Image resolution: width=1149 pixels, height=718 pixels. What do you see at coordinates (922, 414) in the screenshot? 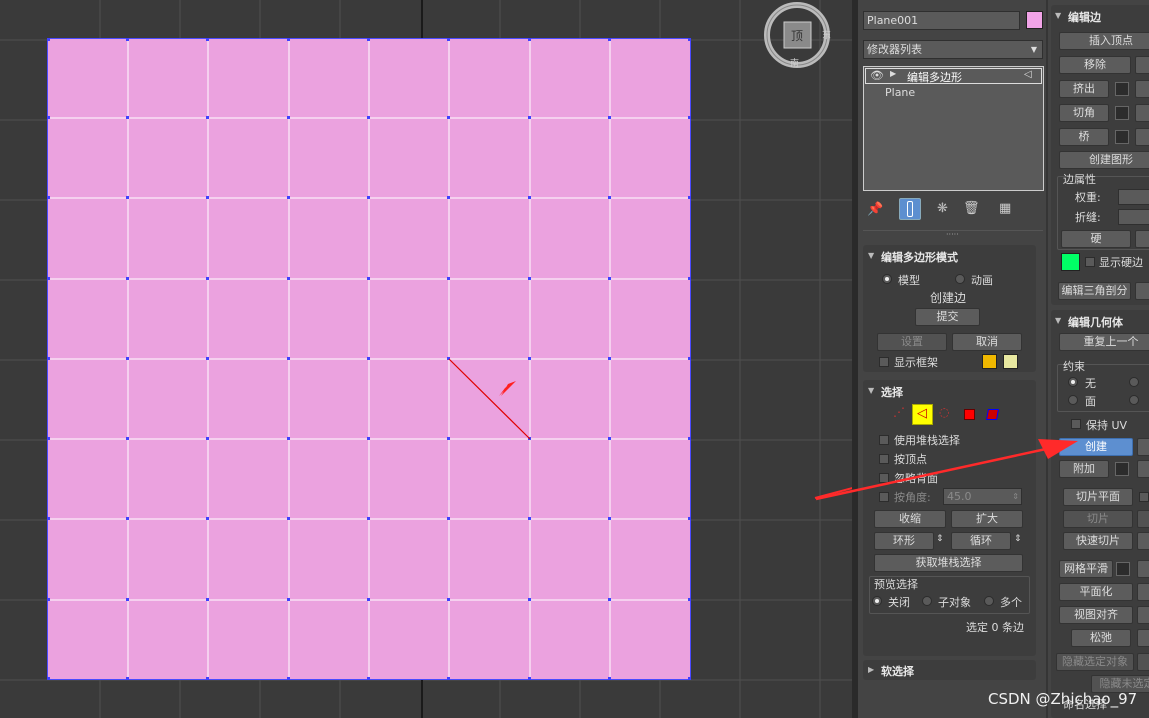
I see `edge-mode-button: ◁` at bounding box center [922, 414].